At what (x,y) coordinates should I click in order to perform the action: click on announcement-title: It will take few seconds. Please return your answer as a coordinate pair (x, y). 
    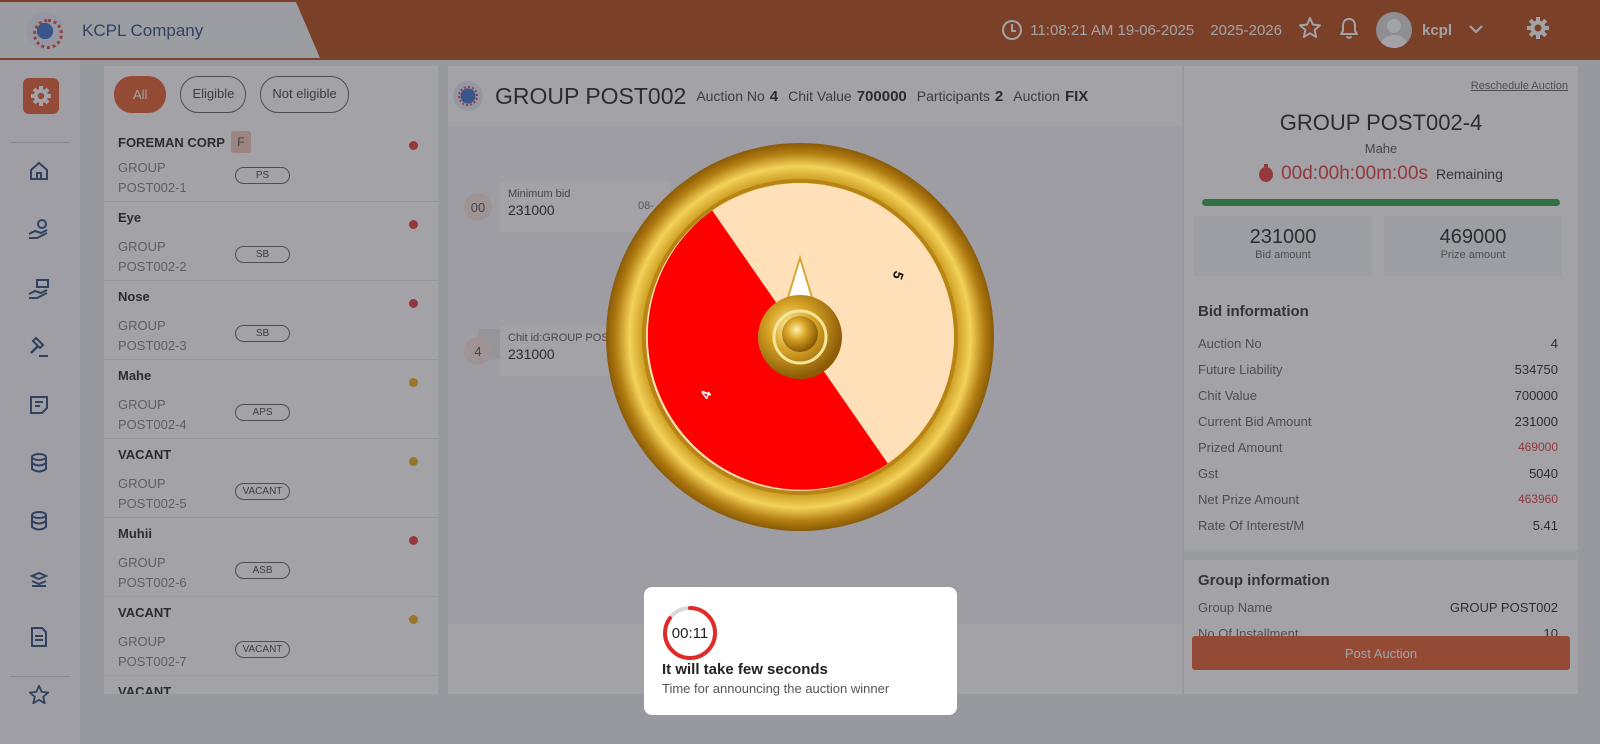
    Looking at the image, I should click on (745, 669).